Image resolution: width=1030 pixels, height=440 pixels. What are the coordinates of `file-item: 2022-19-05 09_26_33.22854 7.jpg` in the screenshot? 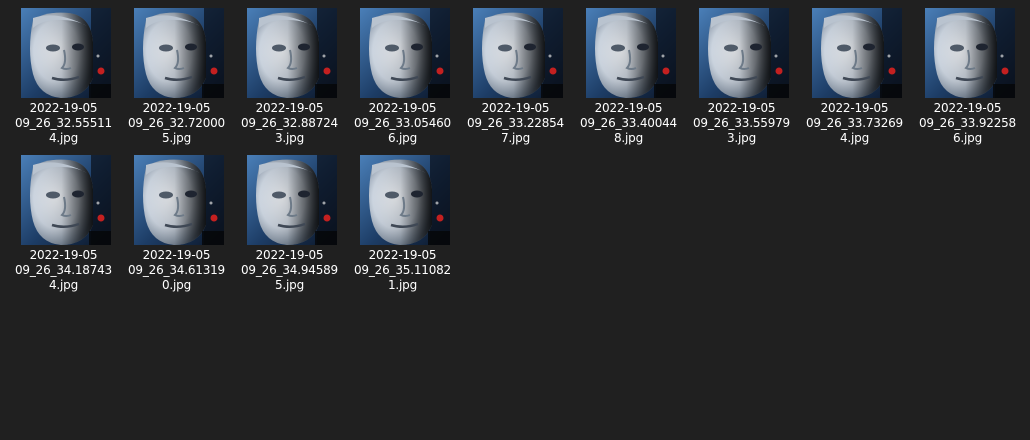 It's located at (515, 78).